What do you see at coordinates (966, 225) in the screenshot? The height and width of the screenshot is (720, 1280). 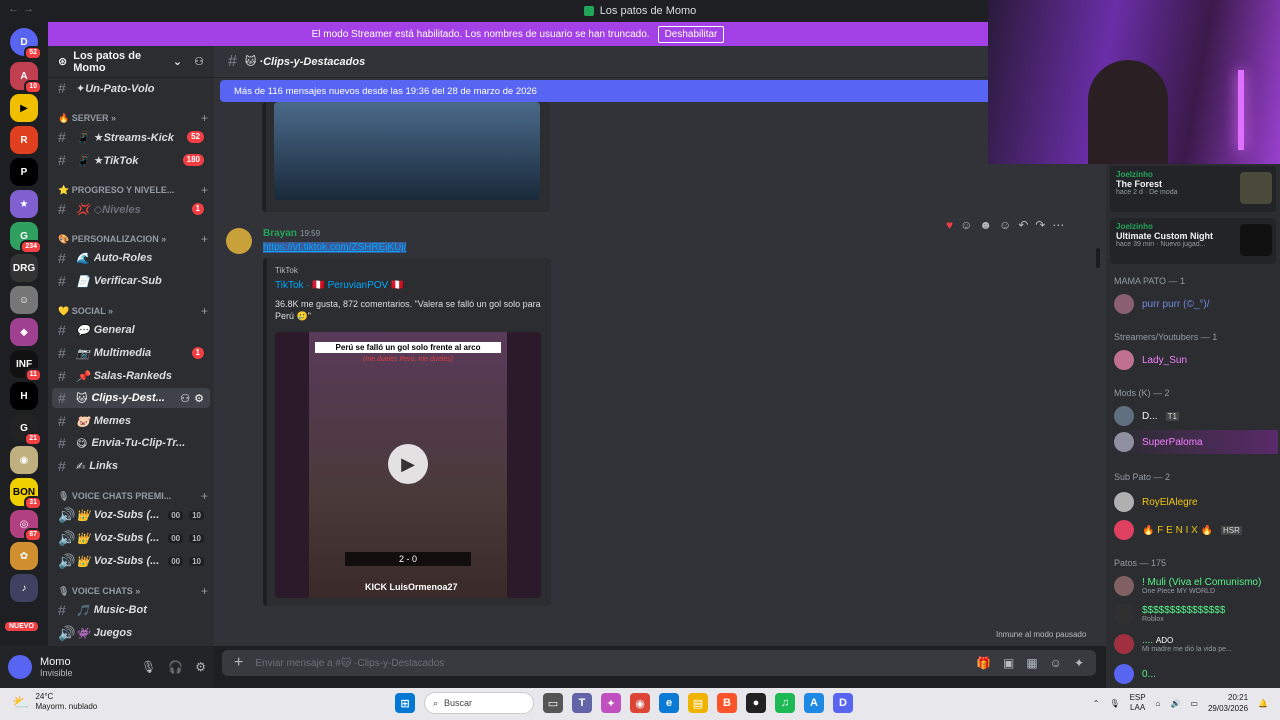 I see `laugh-icon: ☺` at bounding box center [966, 225].